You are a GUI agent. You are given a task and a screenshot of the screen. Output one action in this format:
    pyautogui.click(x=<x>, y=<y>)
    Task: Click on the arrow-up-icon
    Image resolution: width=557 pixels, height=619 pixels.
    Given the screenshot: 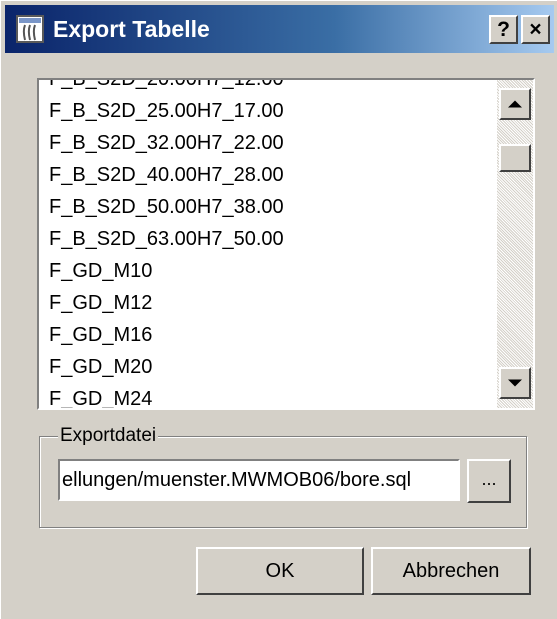 What is the action you would take?
    pyautogui.click(x=515, y=104)
    